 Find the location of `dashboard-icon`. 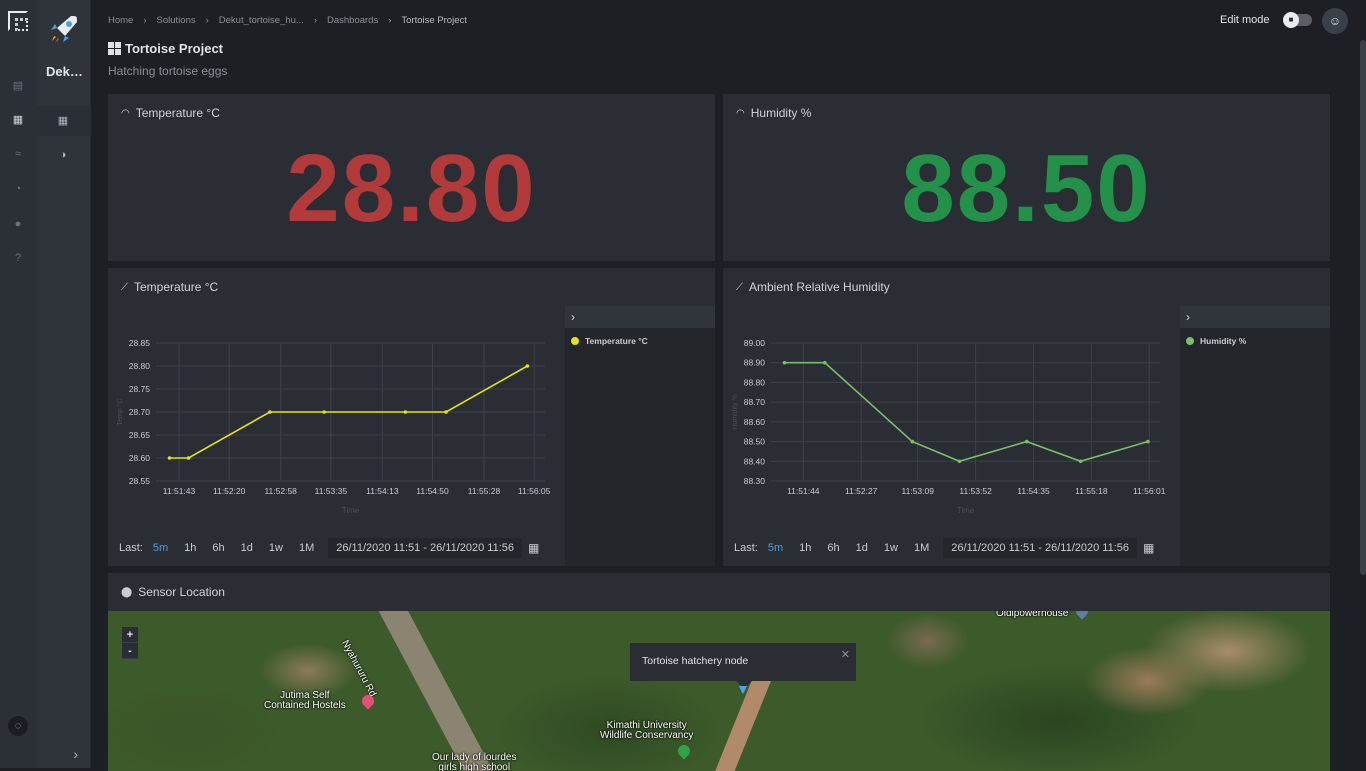

dashboard-icon is located at coordinates (114, 48).